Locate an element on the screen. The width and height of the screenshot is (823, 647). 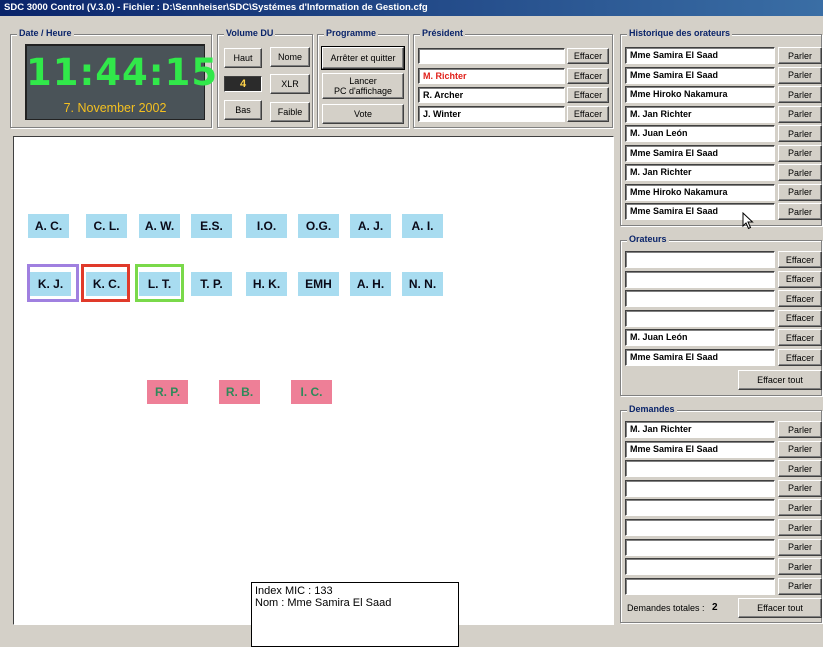
president-slot: R. Archer is located at coordinates (491, 95).